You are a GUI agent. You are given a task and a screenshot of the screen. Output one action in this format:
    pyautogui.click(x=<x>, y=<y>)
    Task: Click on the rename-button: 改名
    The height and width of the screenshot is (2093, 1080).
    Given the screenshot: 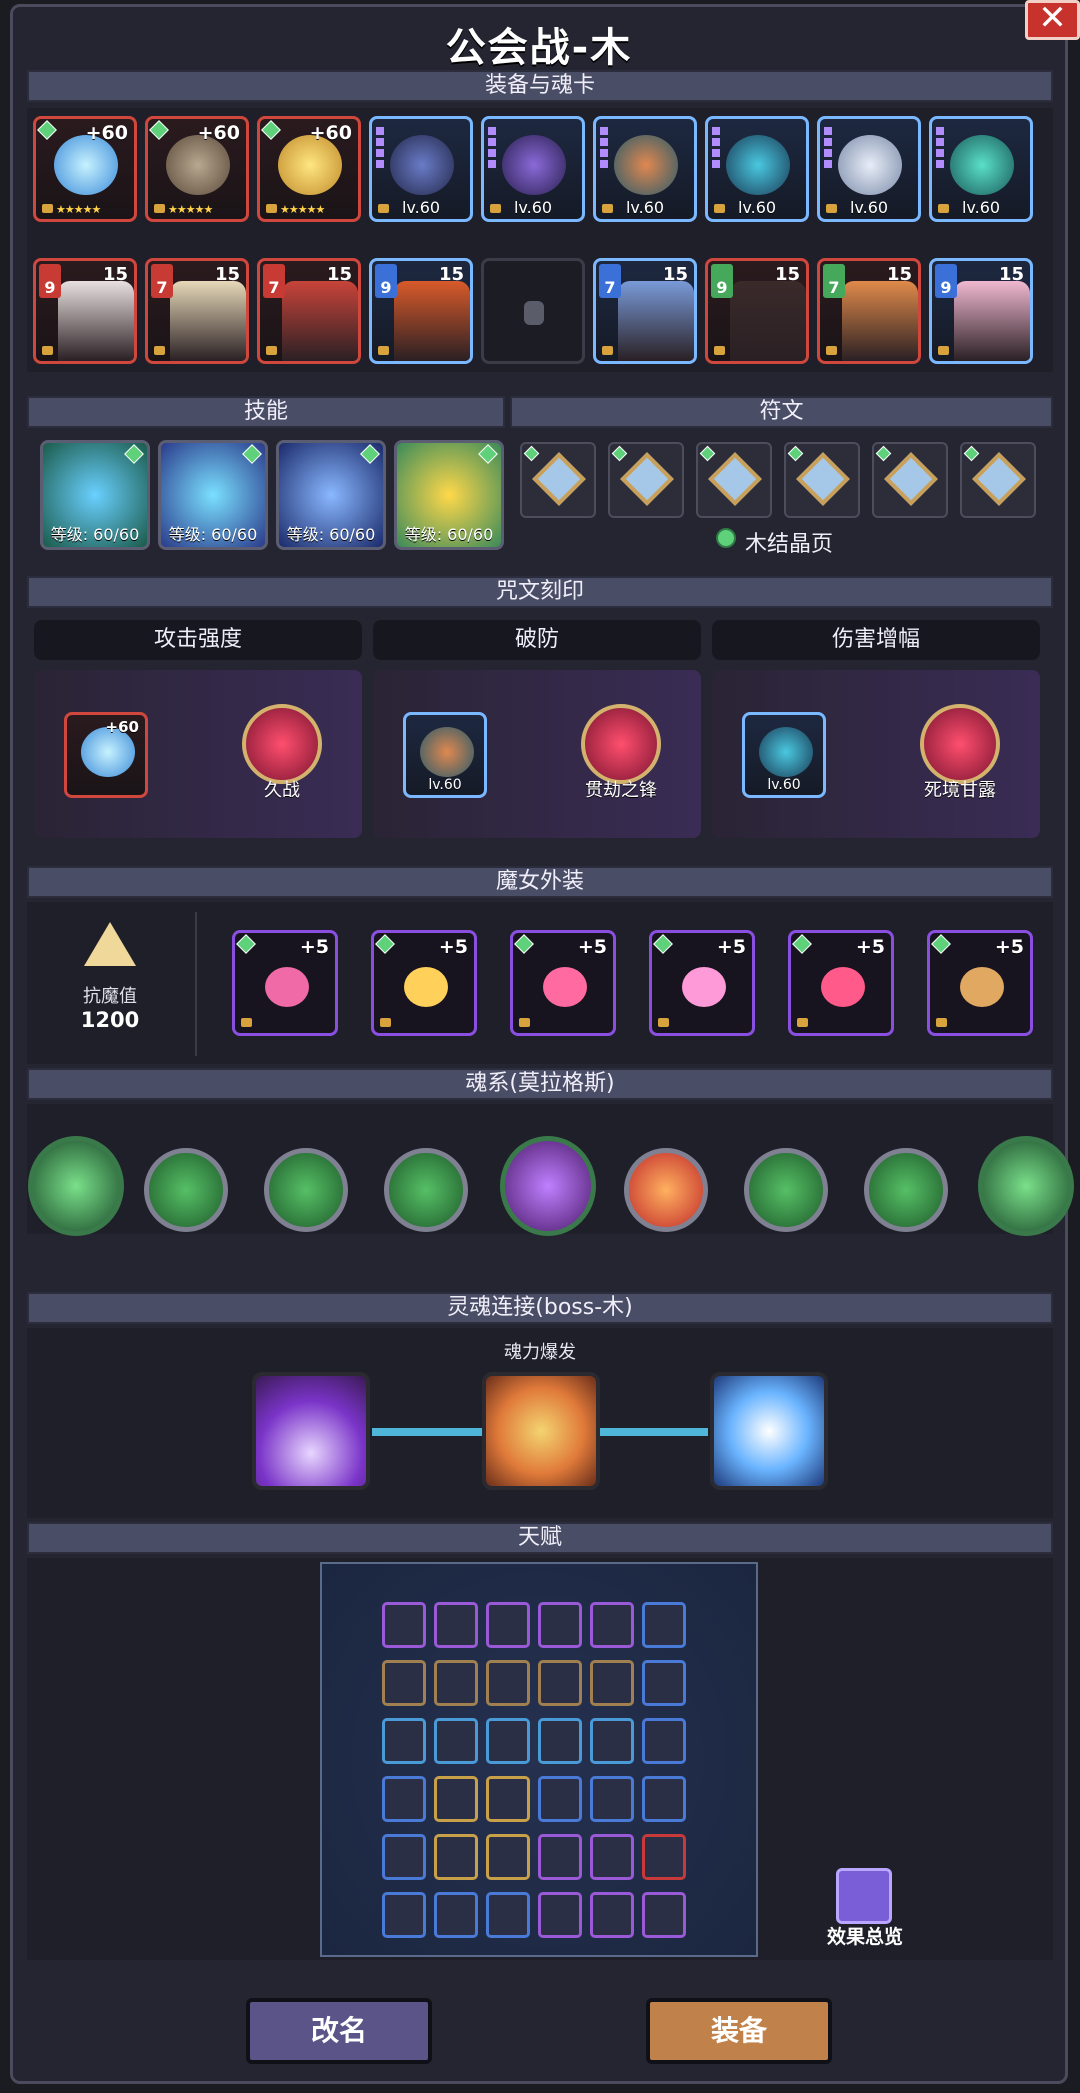 What is the action you would take?
    pyautogui.click(x=339, y=2031)
    